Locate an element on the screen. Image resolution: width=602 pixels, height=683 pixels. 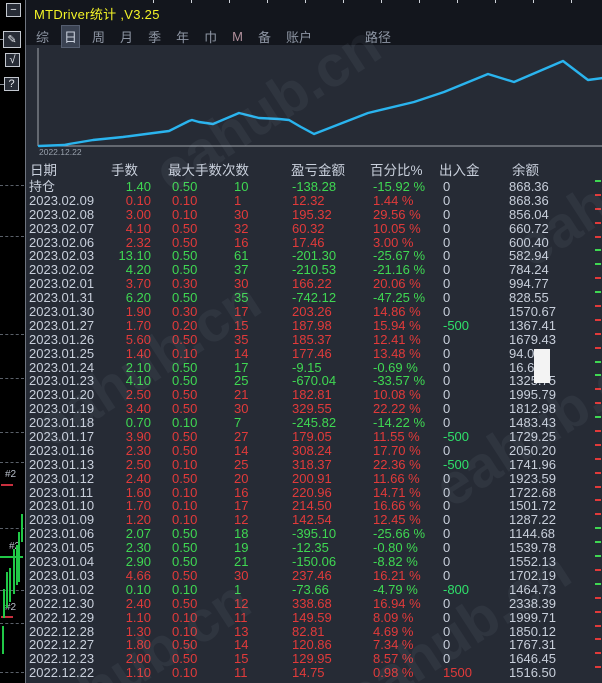
menu-item-综: 综 is located at coordinates (42, 36).